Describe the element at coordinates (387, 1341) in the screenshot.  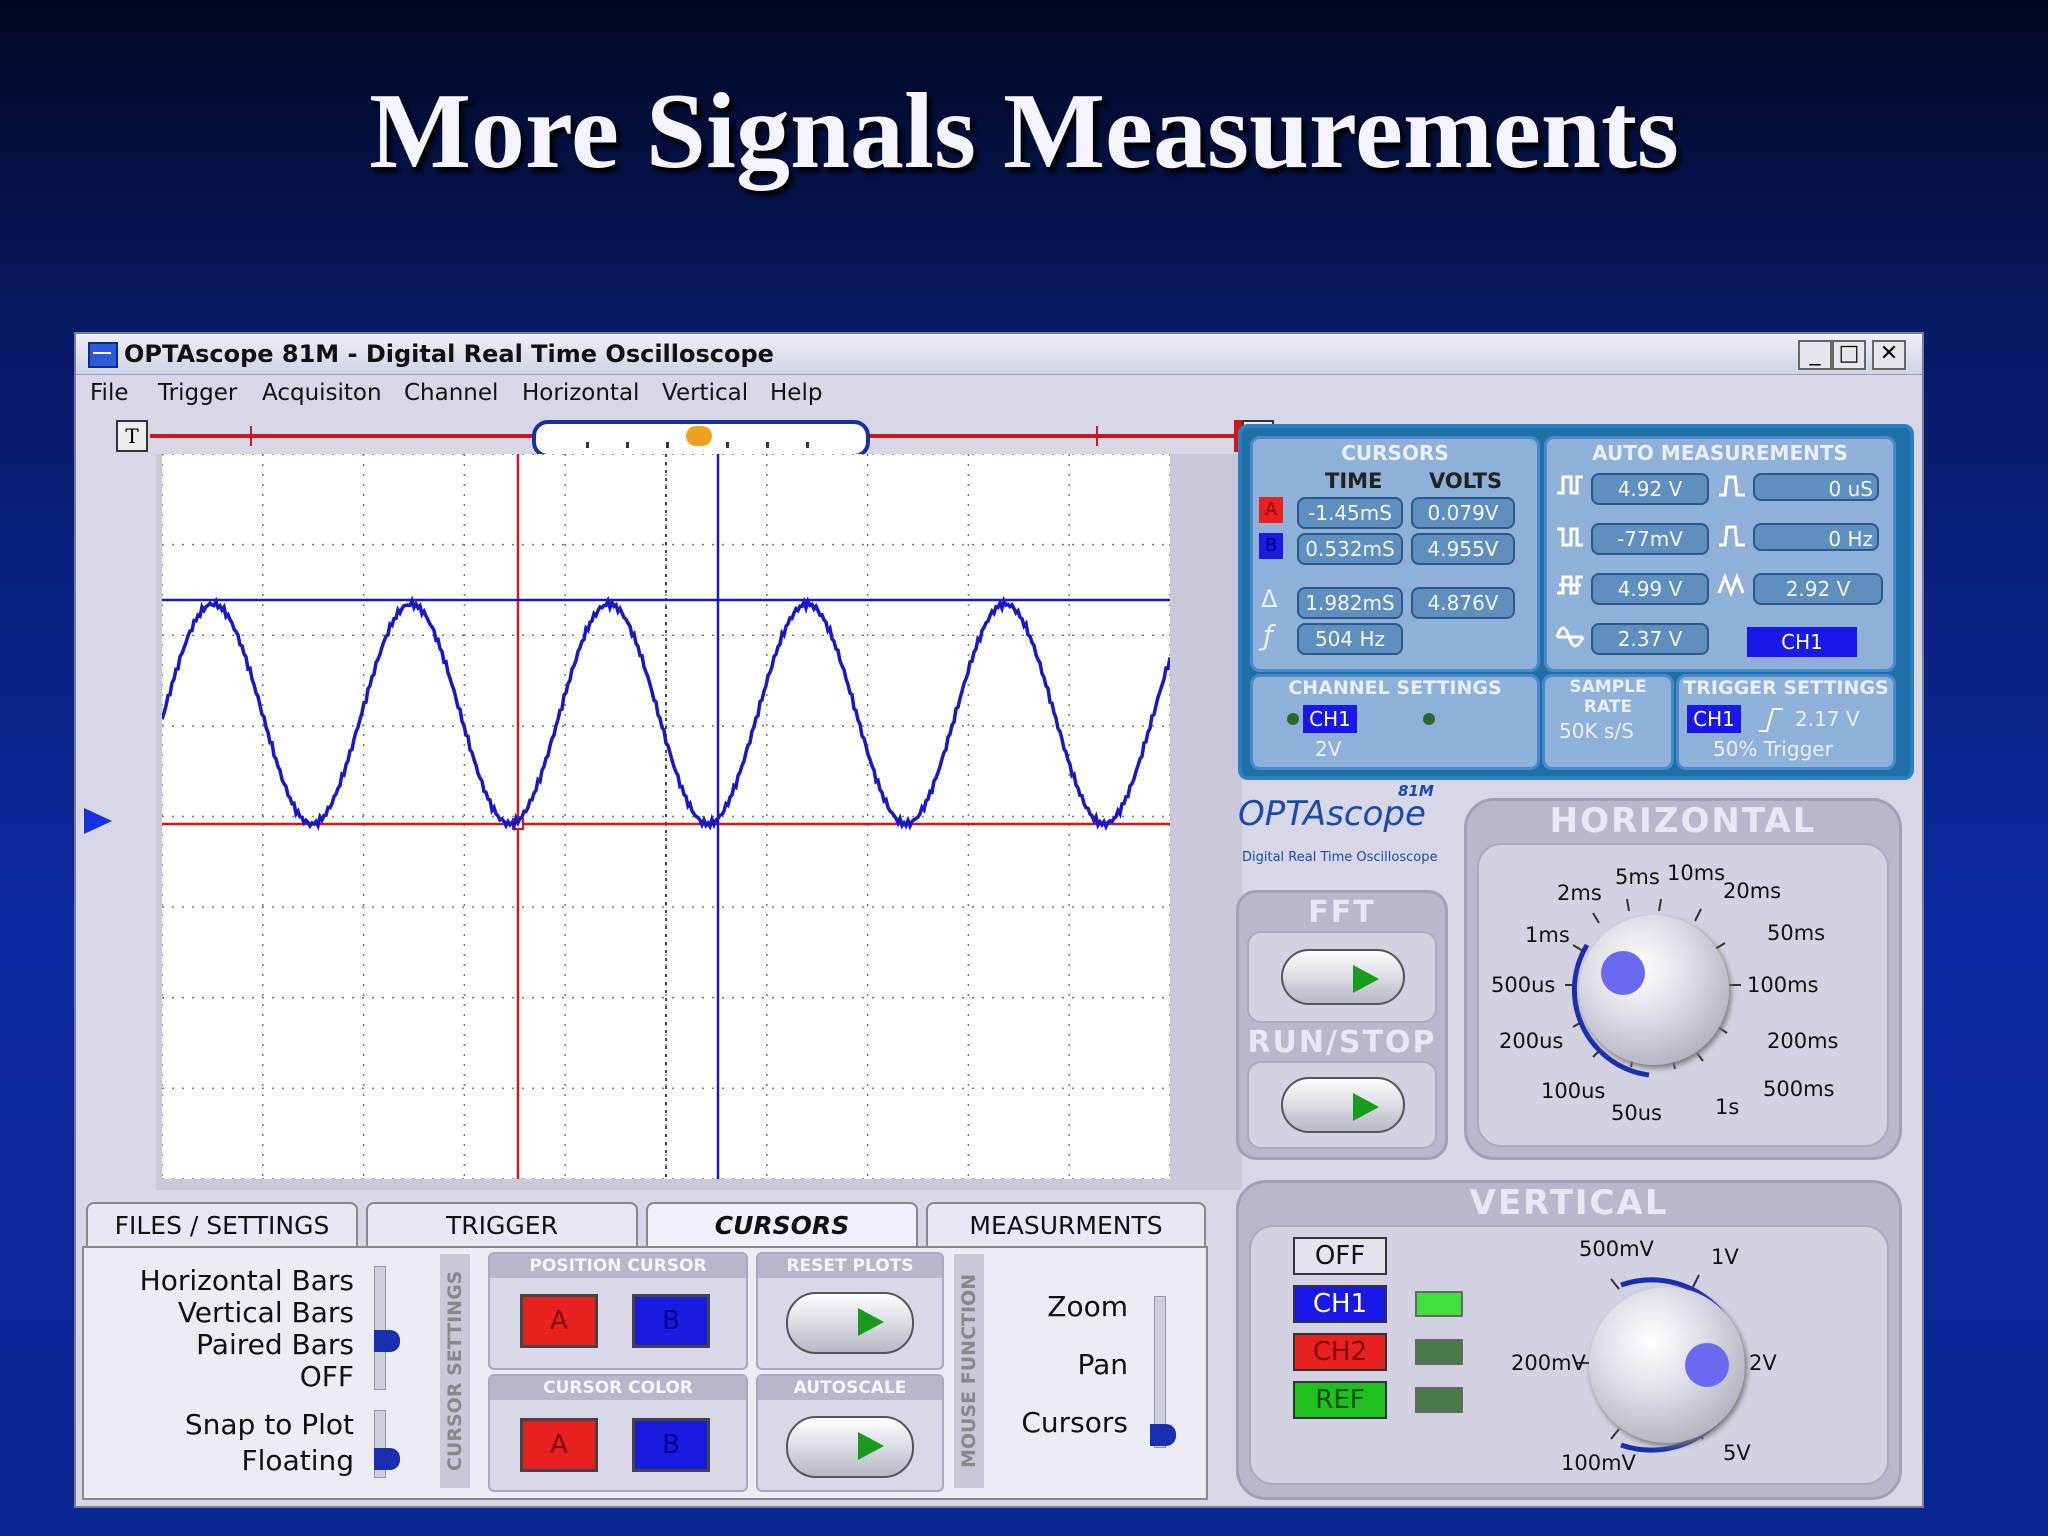
I see `cursor-type-thumb` at that location.